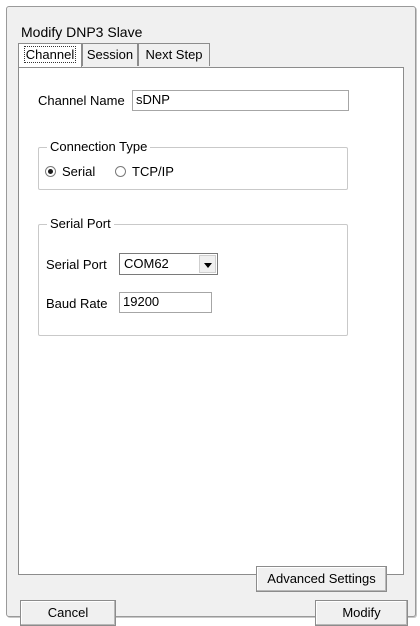 Image resolution: width=420 pixels, height=626 pixels. I want to click on serial-port-group-title: Serial Port, so click(80, 223).